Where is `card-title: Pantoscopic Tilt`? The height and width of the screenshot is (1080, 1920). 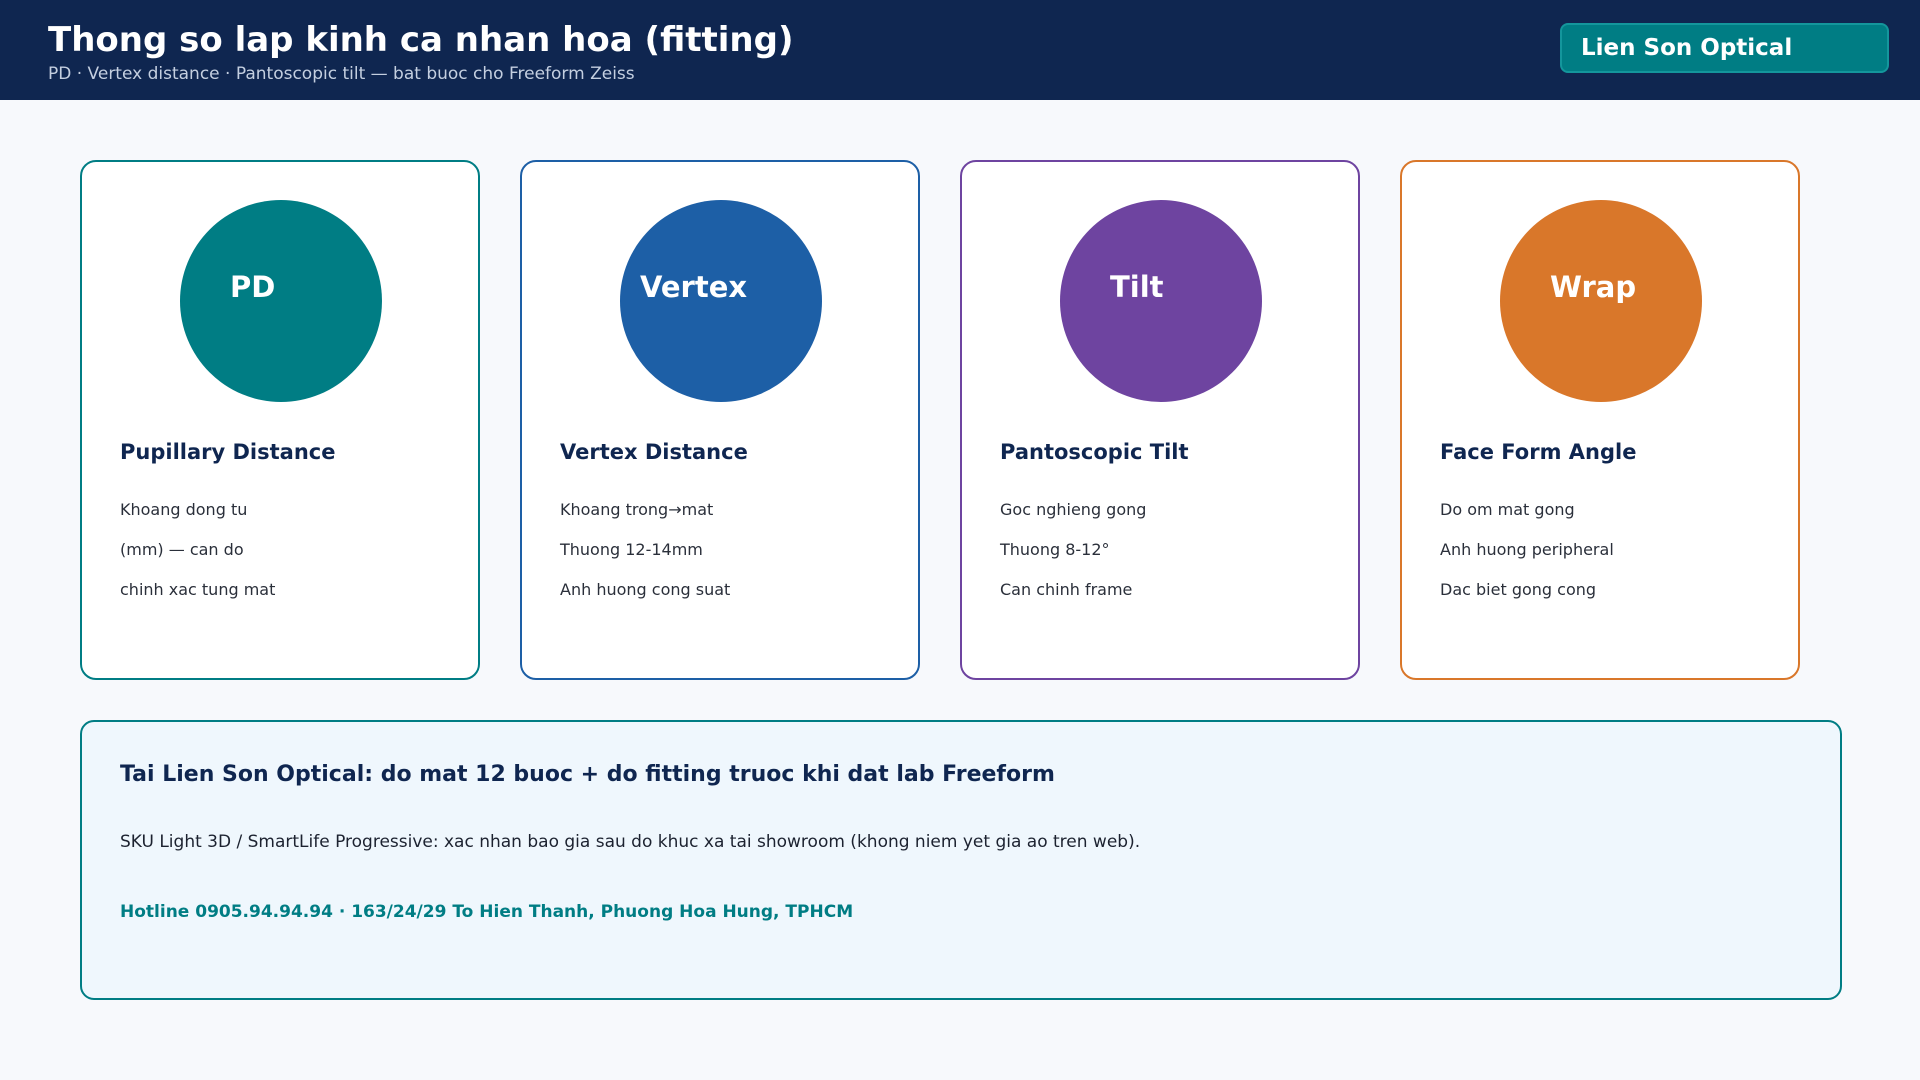 card-title: Pantoscopic Tilt is located at coordinates (1094, 452).